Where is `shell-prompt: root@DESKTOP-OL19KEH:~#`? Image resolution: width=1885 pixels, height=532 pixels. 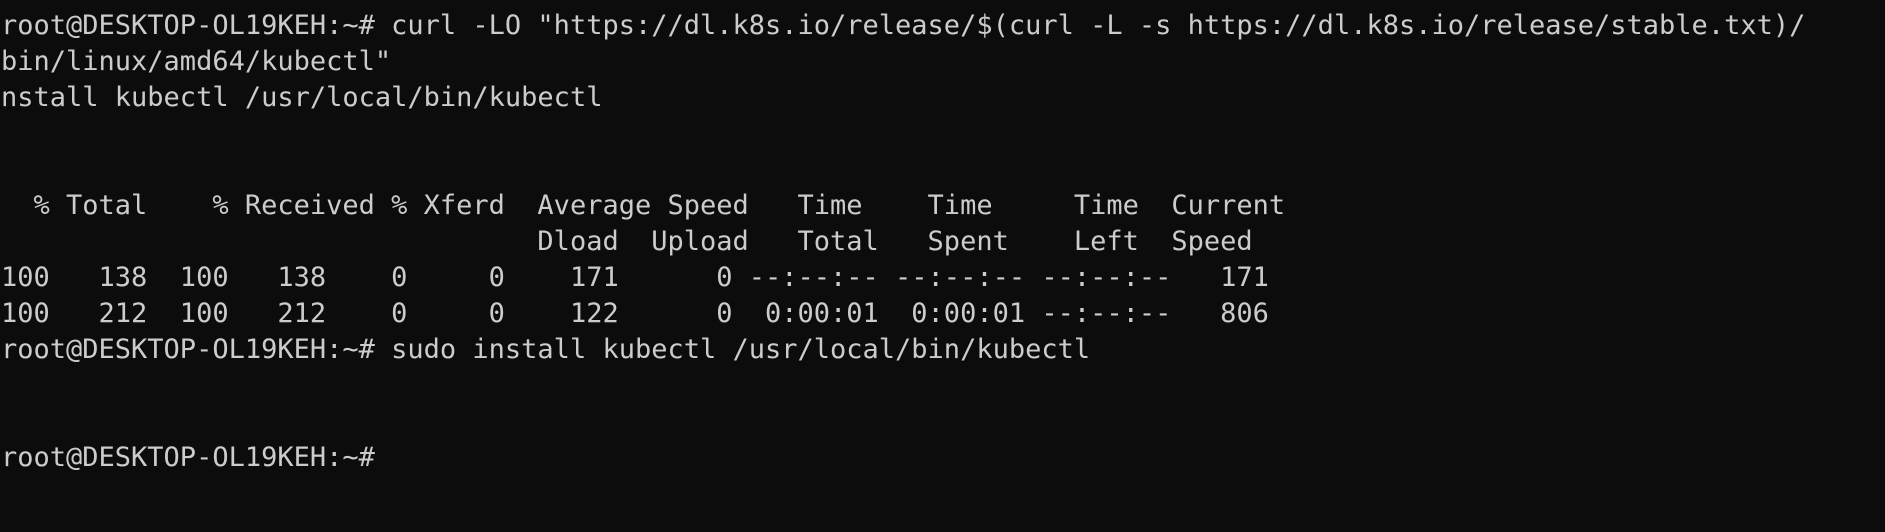 shell-prompt: root@DESKTOP-OL19KEH:~# is located at coordinates (196, 457).